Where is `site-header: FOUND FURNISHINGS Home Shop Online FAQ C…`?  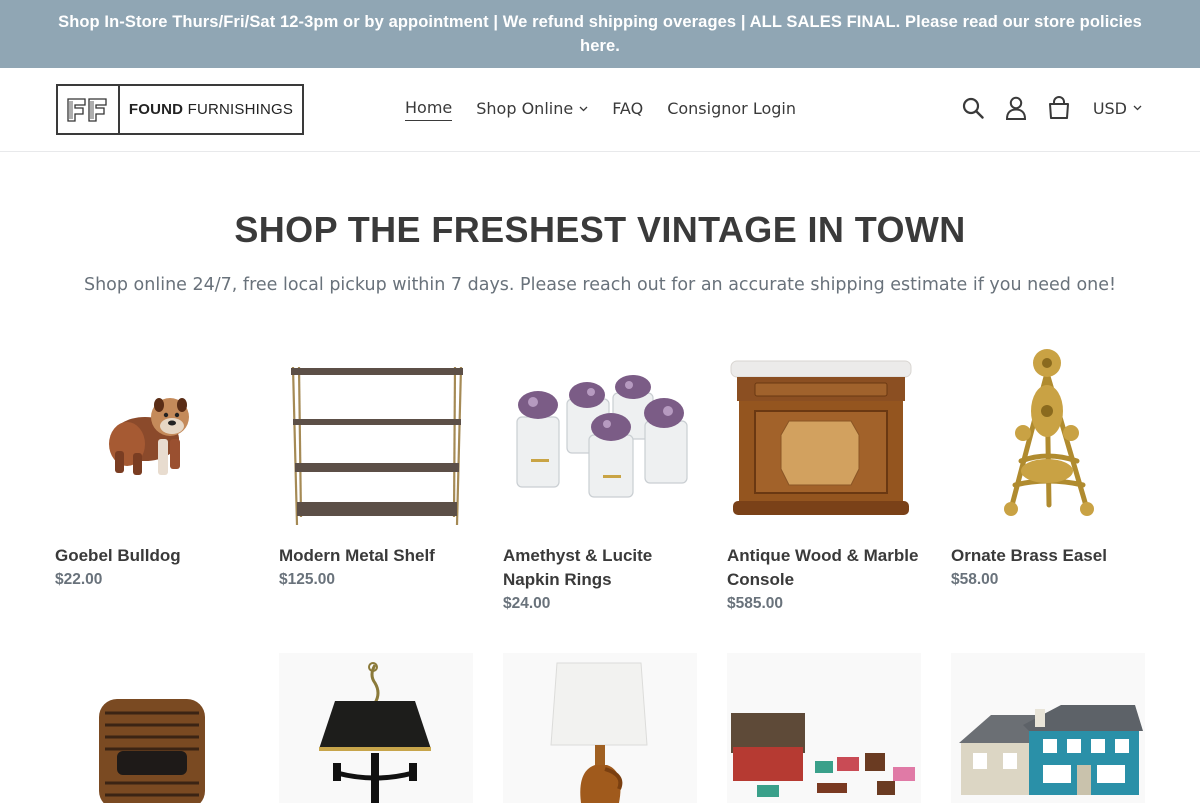
site-header: FOUND FURNISHINGS Home Shop Online FAQ C… is located at coordinates (600, 110).